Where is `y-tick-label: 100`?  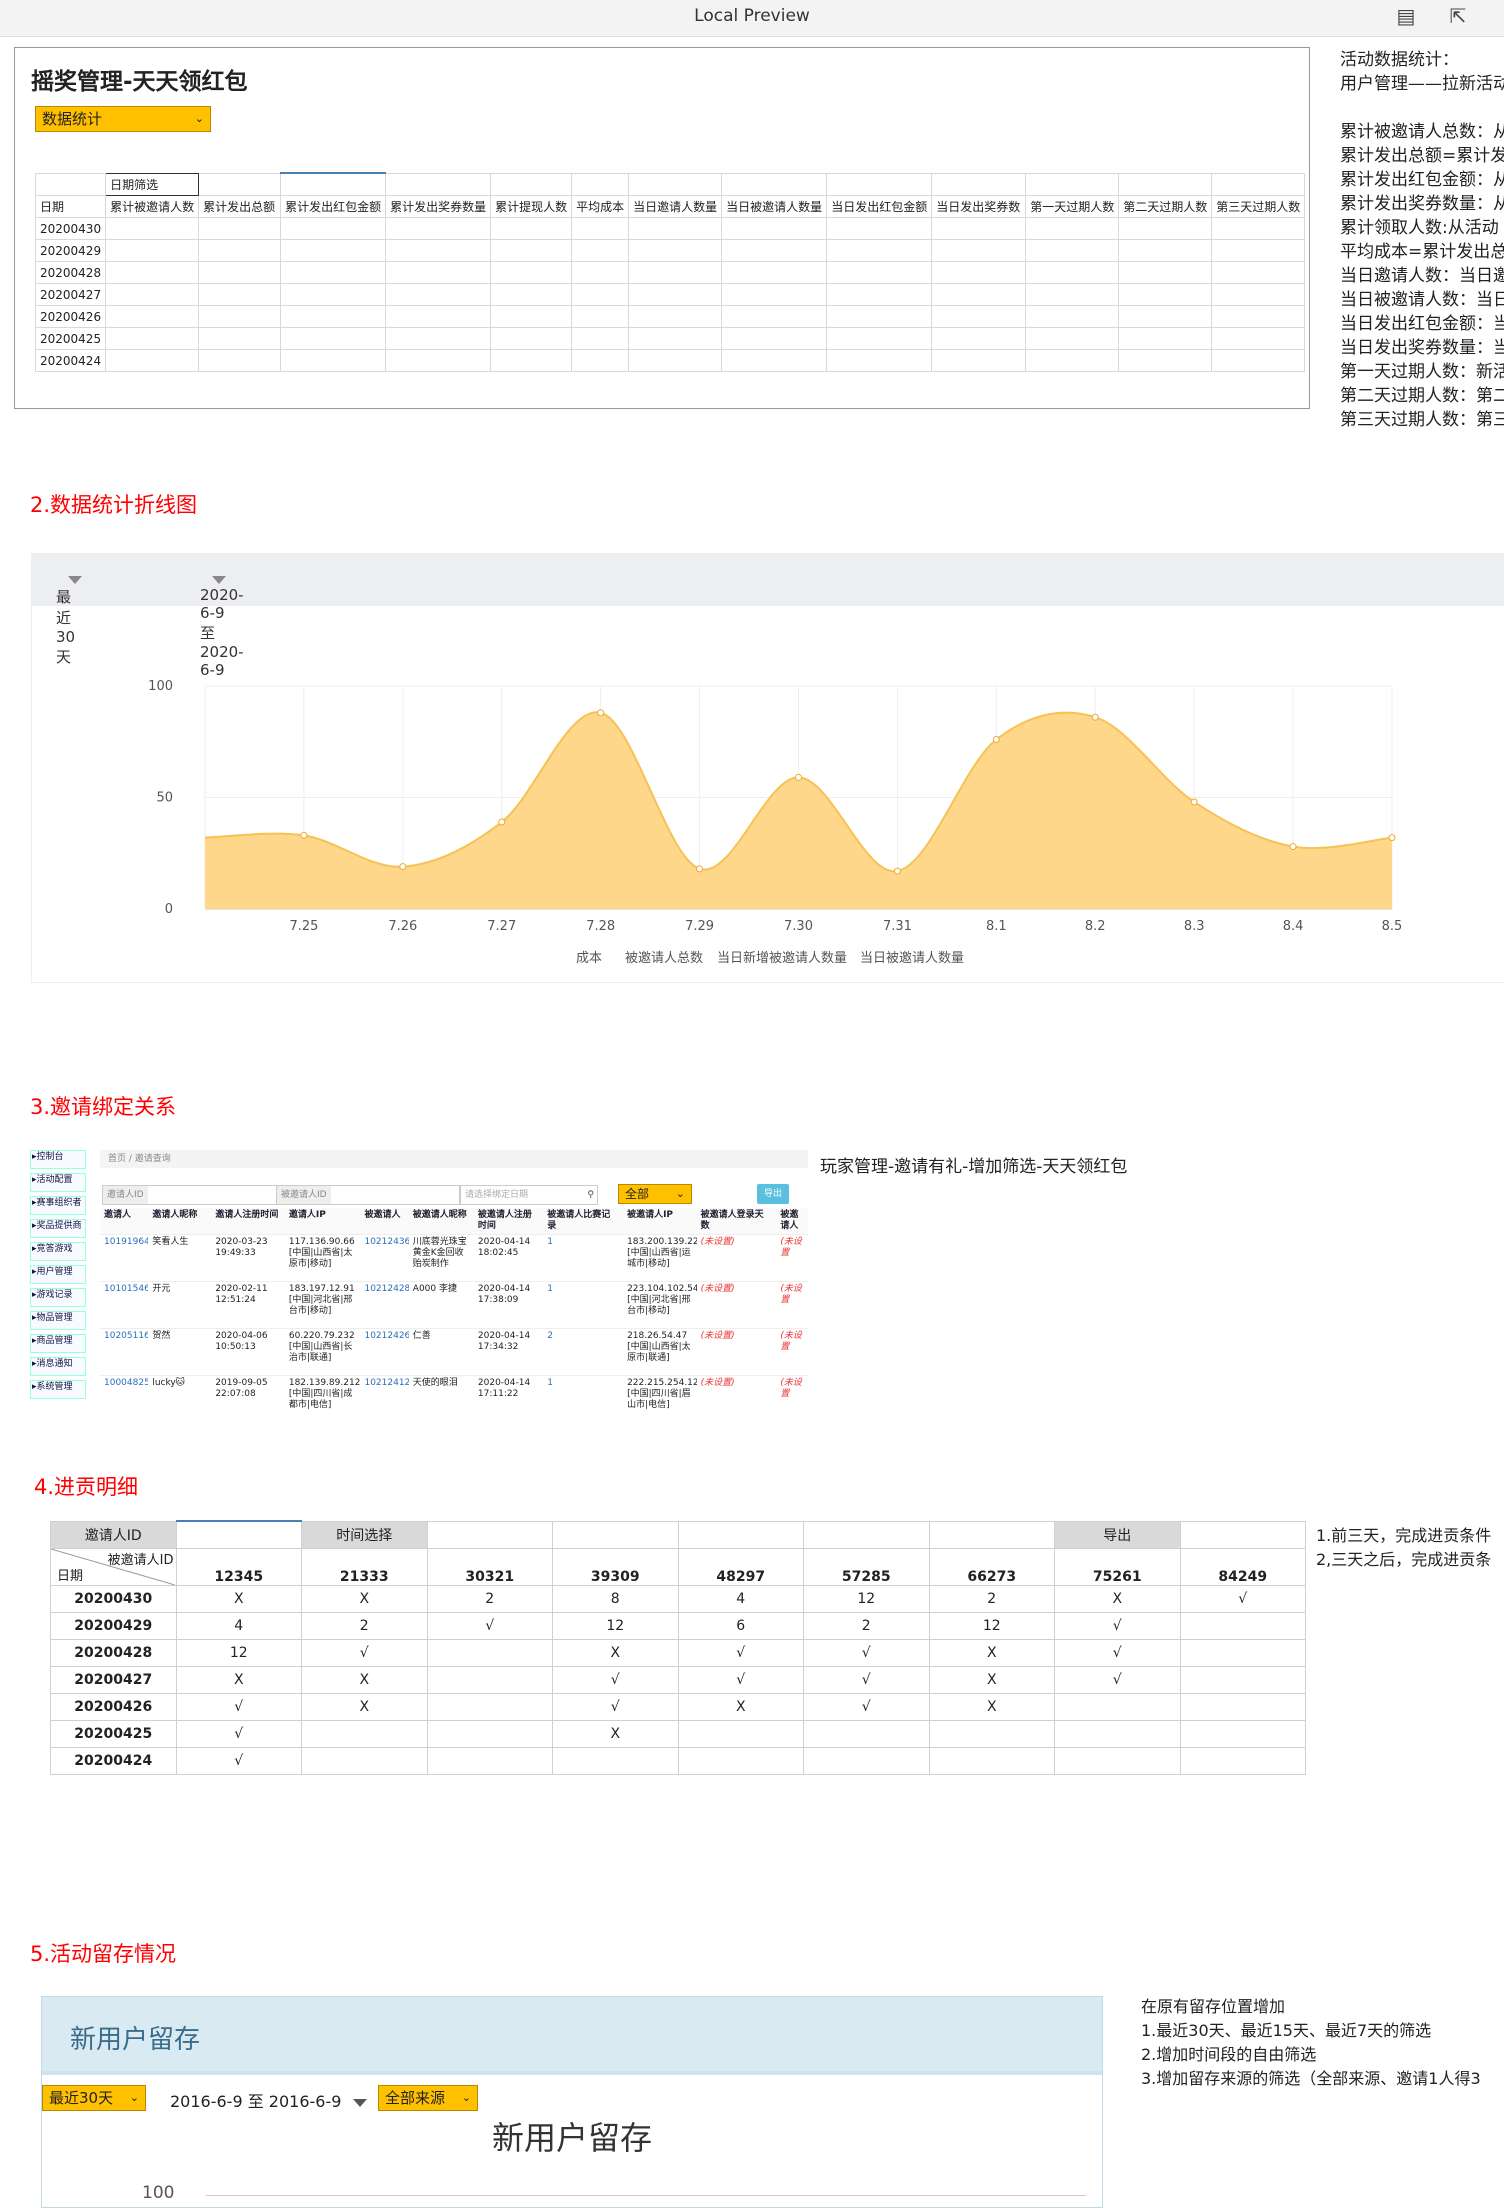 y-tick-label: 100 is located at coordinates (160, 686).